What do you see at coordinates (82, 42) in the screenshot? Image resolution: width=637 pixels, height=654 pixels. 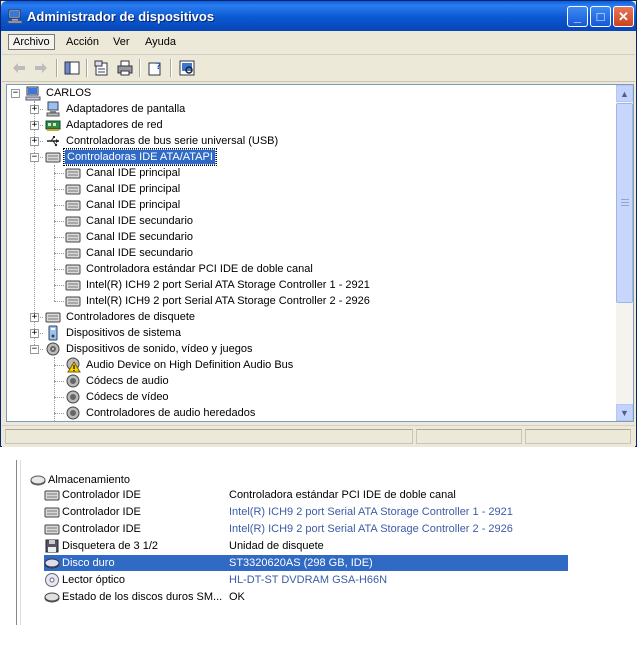 I see `menu-accion: Acción` at bounding box center [82, 42].